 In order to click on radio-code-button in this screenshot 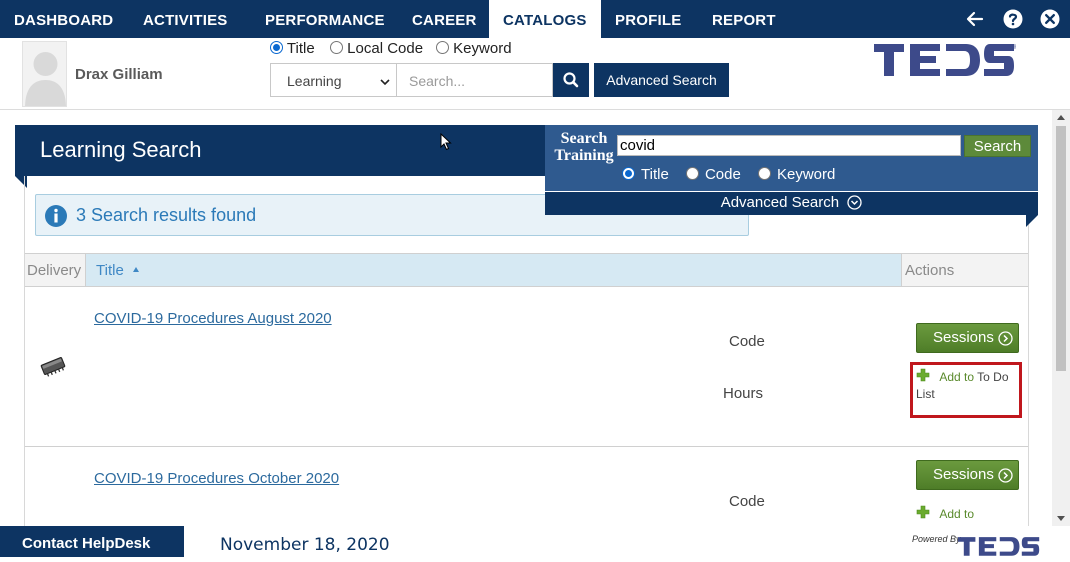, I will do `click(692, 173)`.